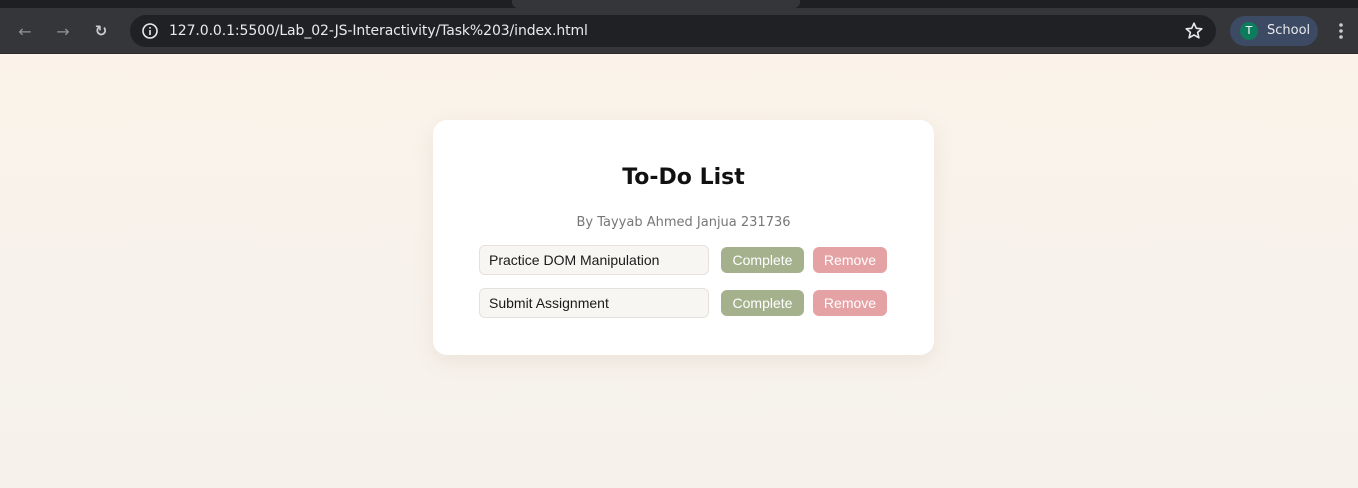 The image size is (1358, 488). I want to click on task-item: Submit Assignment Complete Remove, so click(689, 304).